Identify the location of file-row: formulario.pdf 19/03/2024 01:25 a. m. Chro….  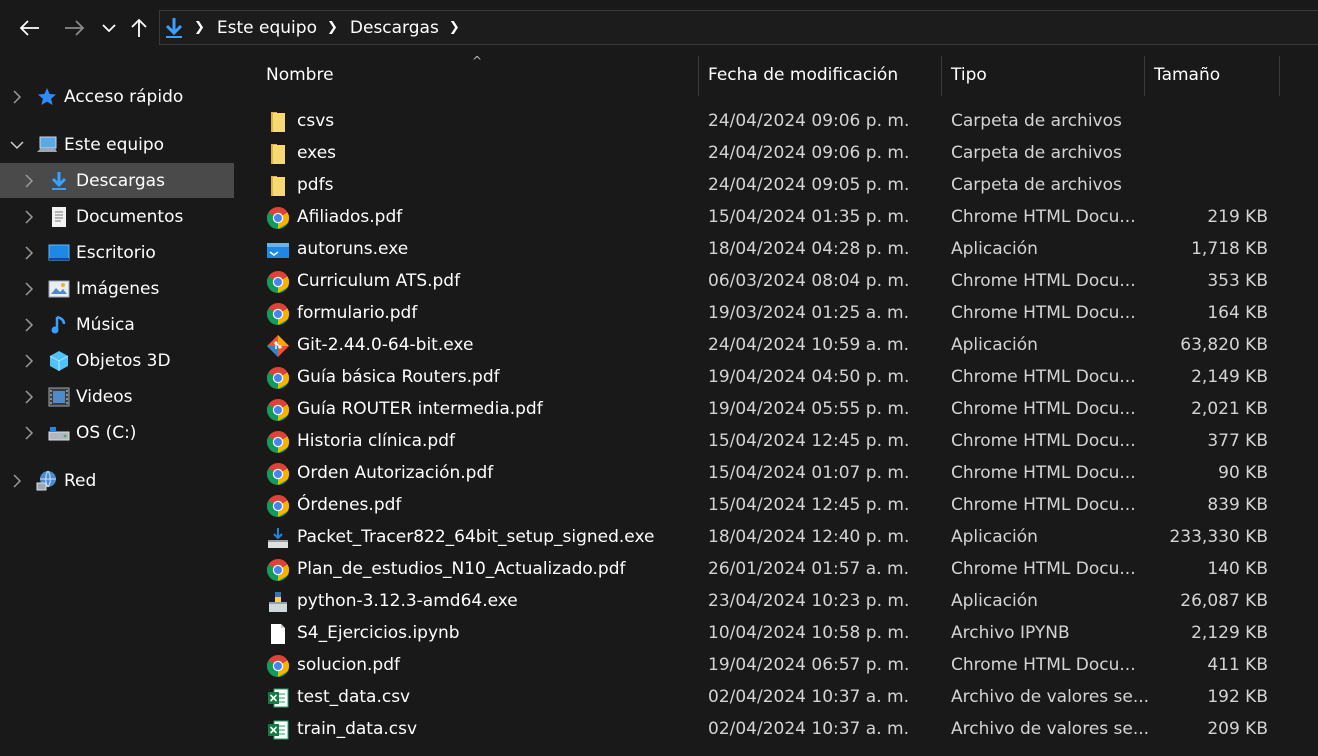
(777, 313).